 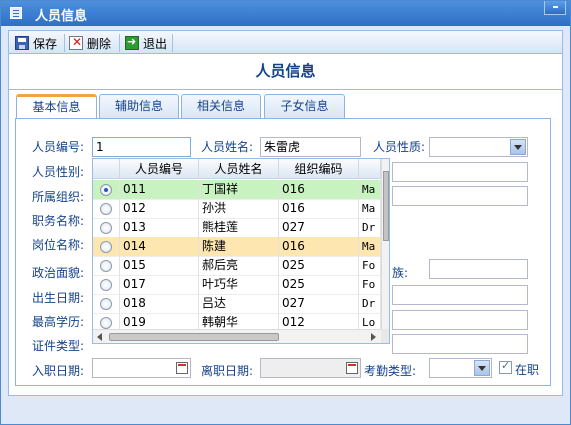 What do you see at coordinates (304, 106) in the screenshot?
I see `tab-children-info: 子女信息` at bounding box center [304, 106].